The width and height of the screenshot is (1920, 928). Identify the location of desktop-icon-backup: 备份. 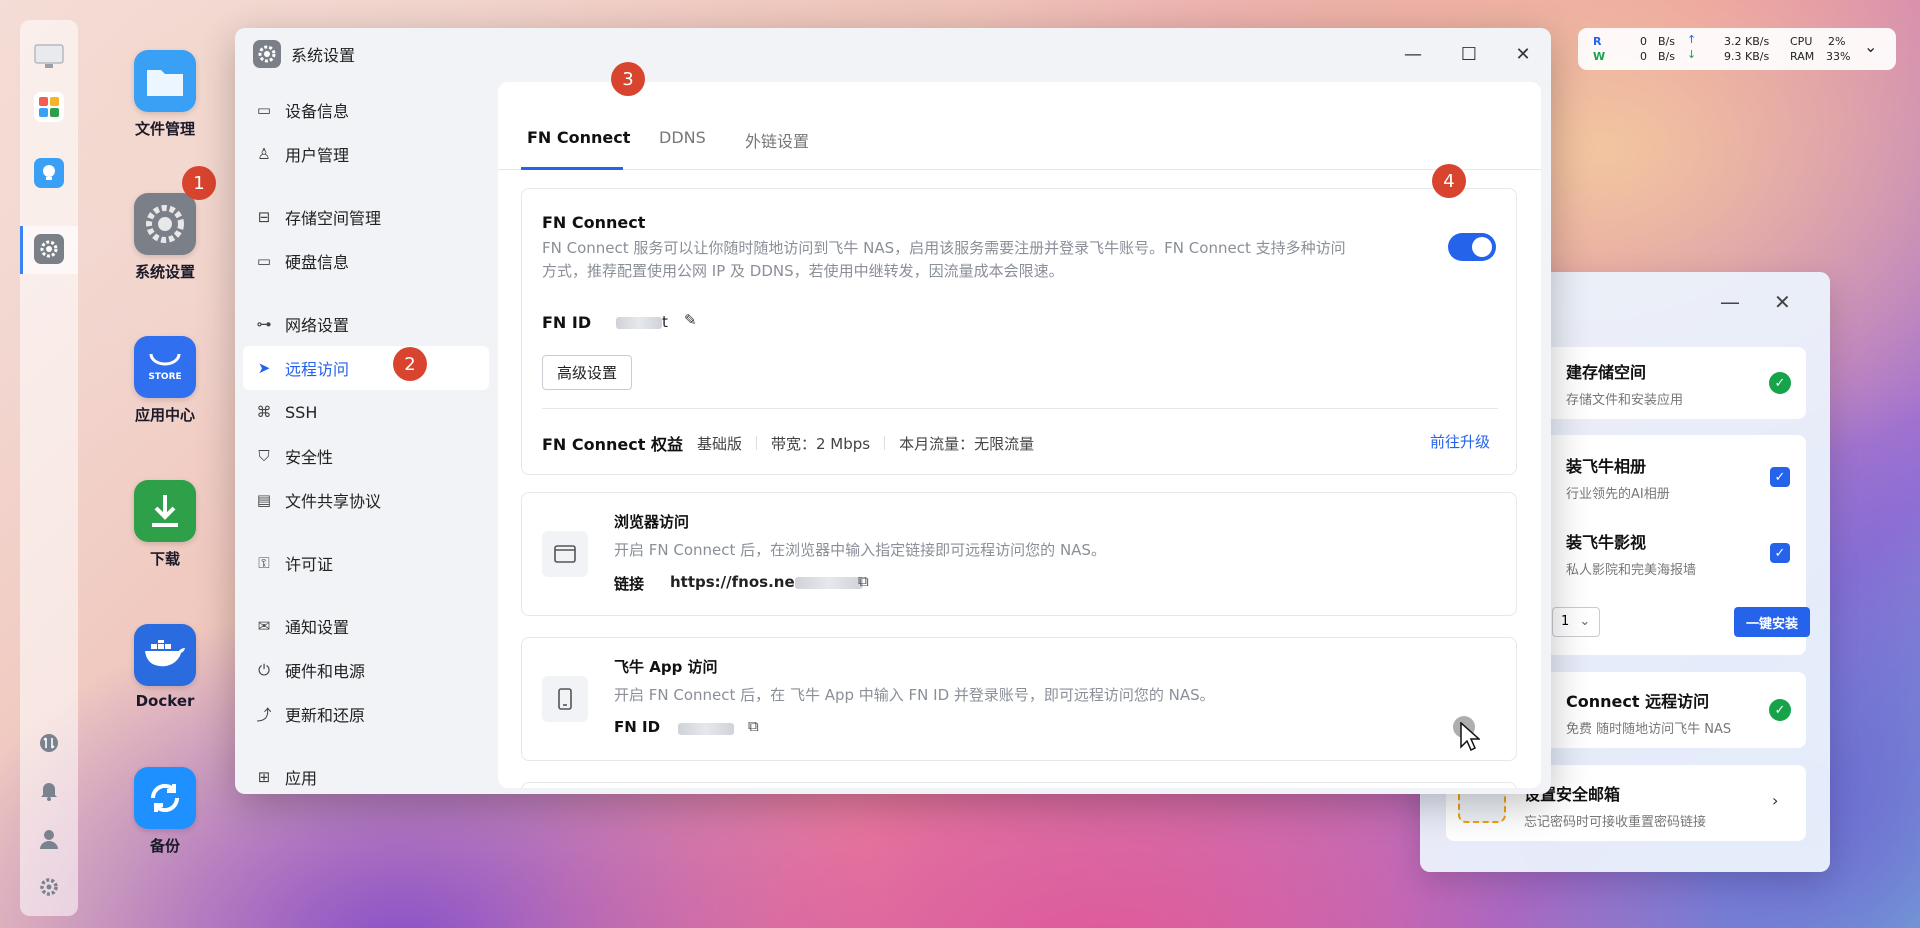
(165, 811).